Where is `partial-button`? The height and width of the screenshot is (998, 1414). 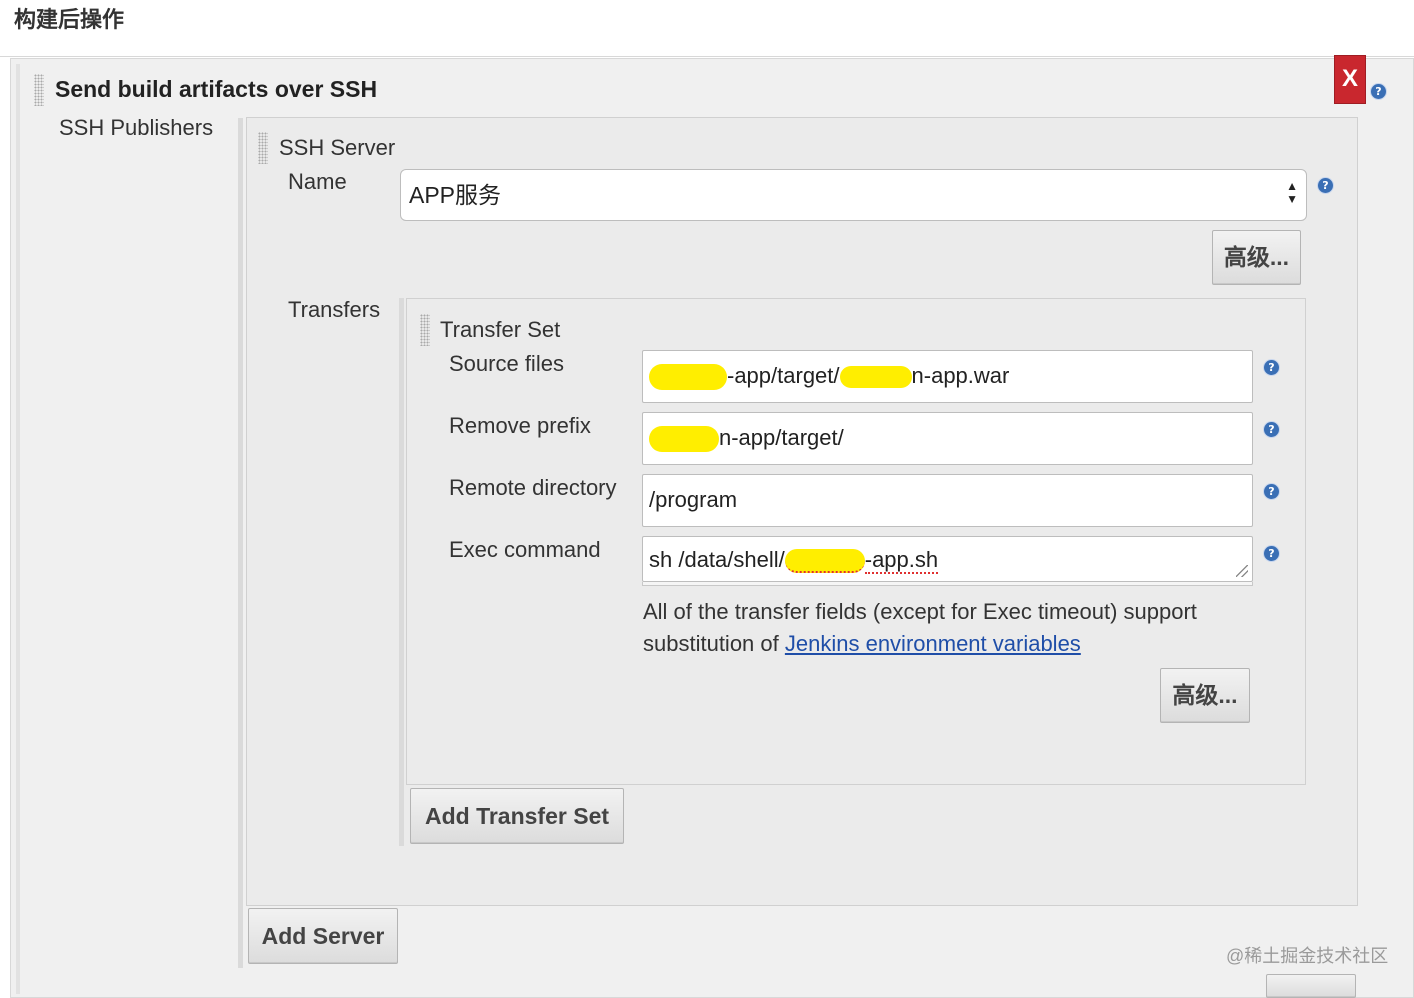
partial-button is located at coordinates (1311, 986).